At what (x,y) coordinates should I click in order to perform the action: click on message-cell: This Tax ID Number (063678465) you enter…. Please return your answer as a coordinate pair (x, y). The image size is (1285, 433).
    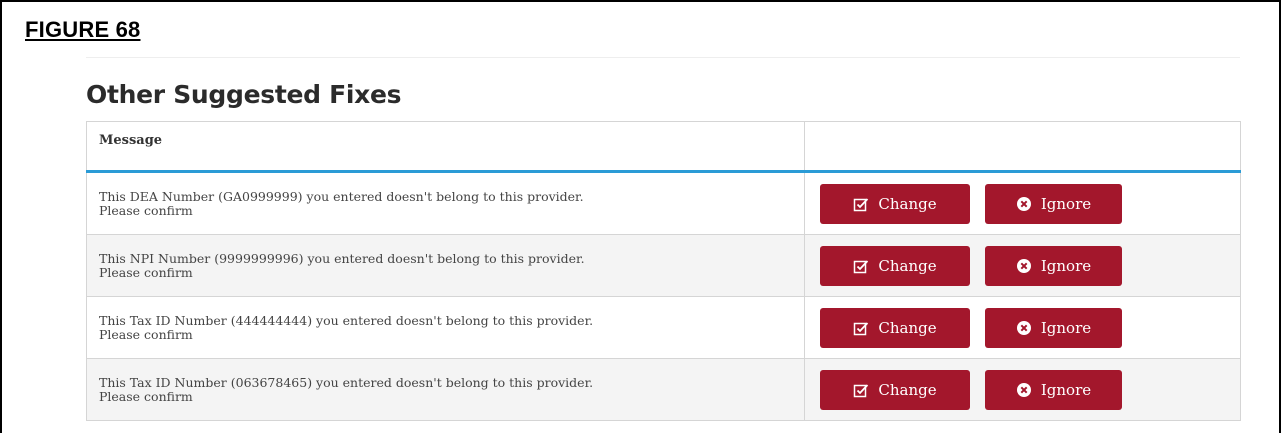
    Looking at the image, I should click on (445, 389).